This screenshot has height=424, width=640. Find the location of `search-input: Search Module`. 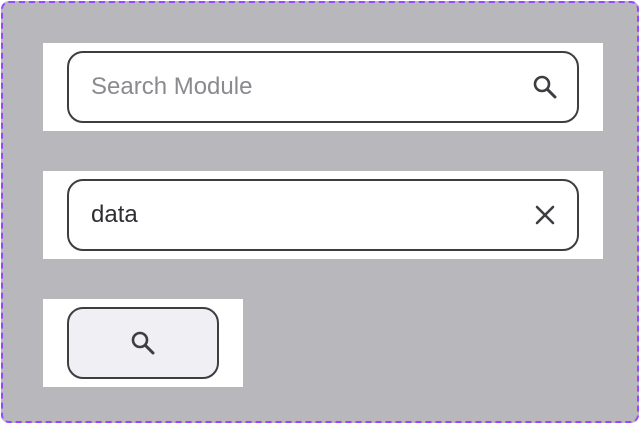

search-input: Search Module is located at coordinates (323, 87).